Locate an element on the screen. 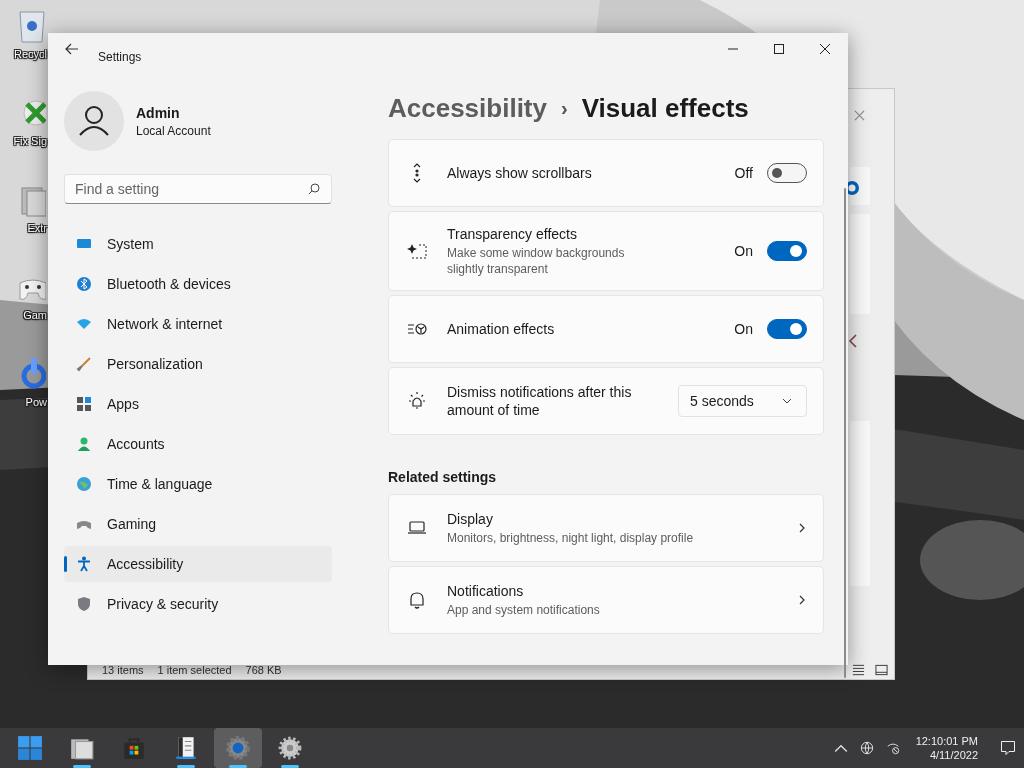 The image size is (1024, 768). setting-title: Display is located at coordinates (470, 519).